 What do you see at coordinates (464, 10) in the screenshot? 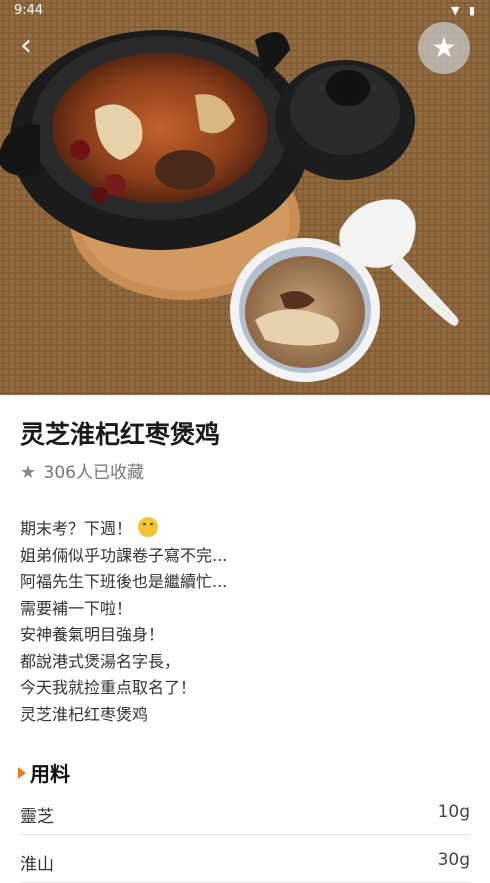
I see `status-icons: ▼ ▮` at bounding box center [464, 10].